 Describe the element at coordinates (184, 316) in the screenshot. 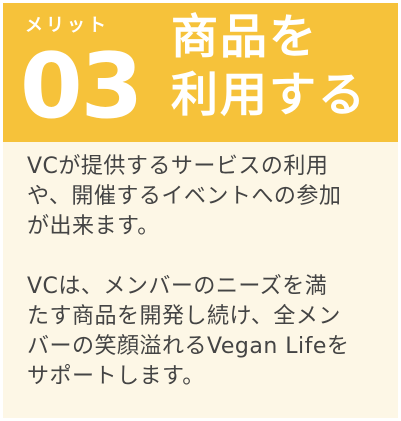

I see `paragraph-2-line-2: たす商品を開発し続け、全メン` at that location.